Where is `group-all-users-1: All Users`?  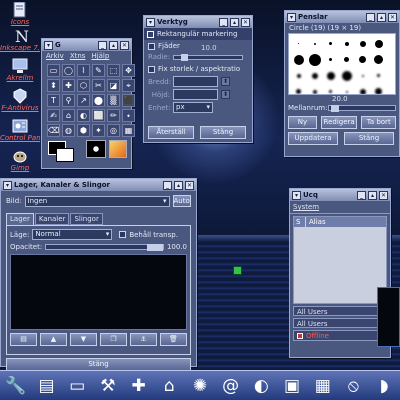 group-all-users-1: All Users is located at coordinates (340, 311).